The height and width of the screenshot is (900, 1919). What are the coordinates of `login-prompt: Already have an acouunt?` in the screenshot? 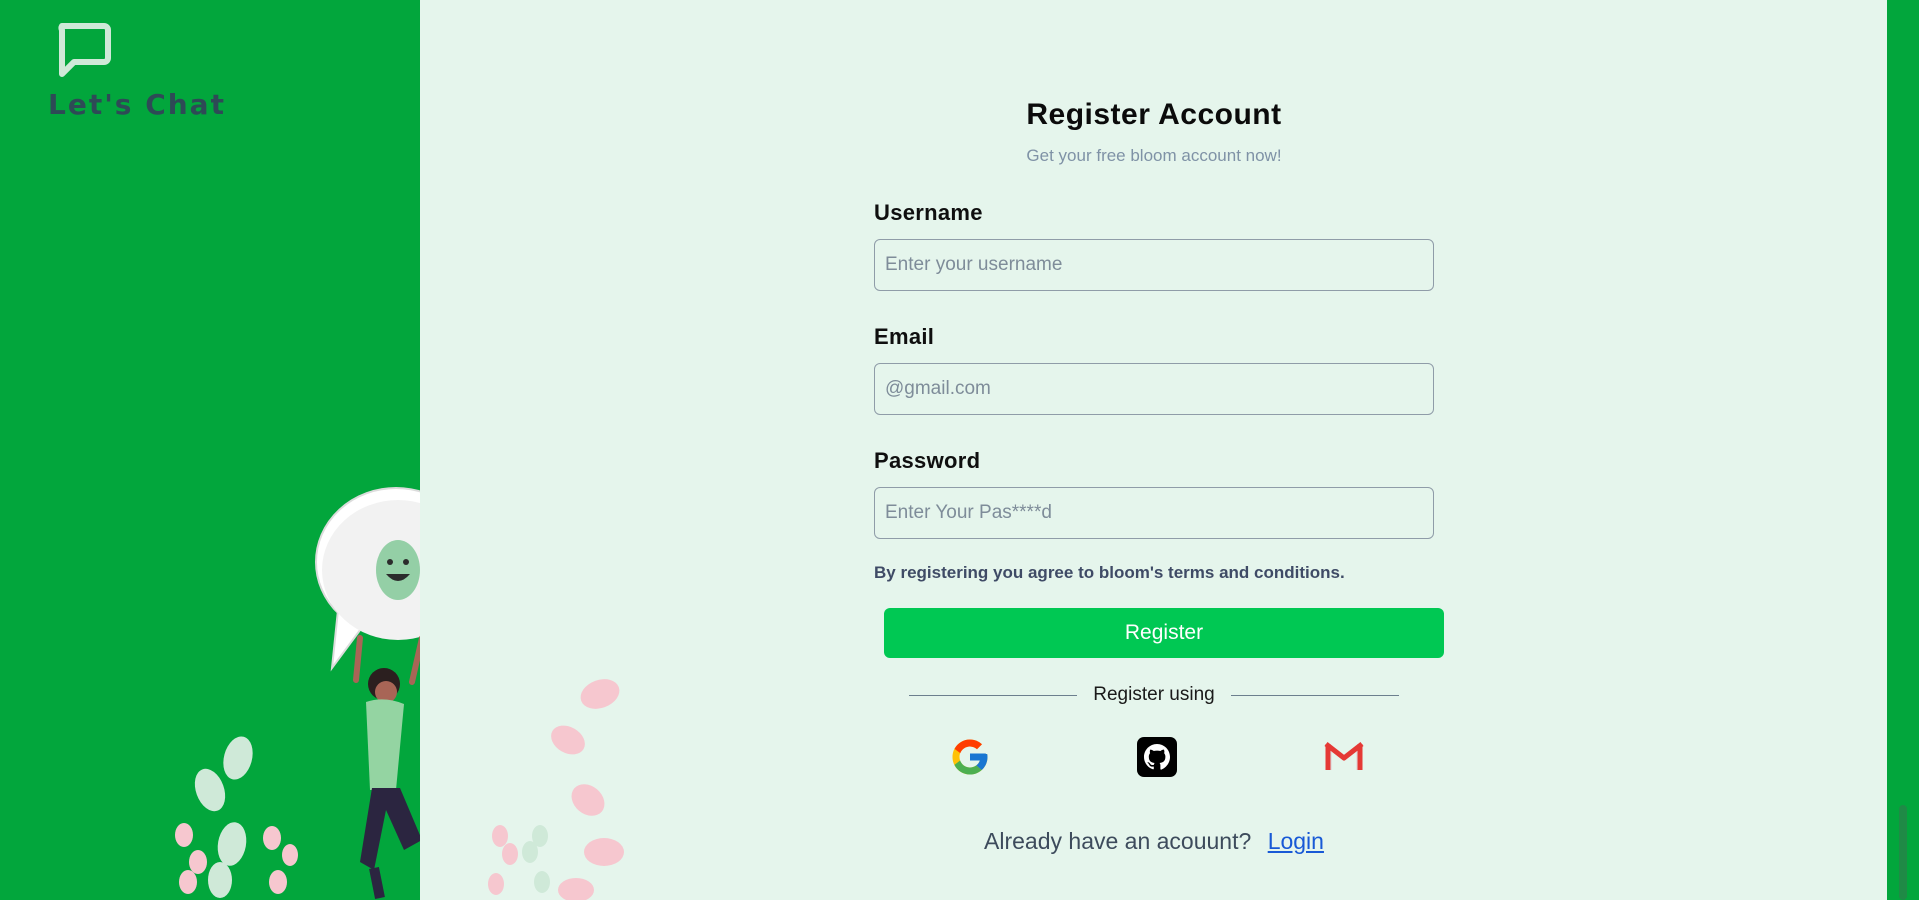 It's located at (1118, 841).